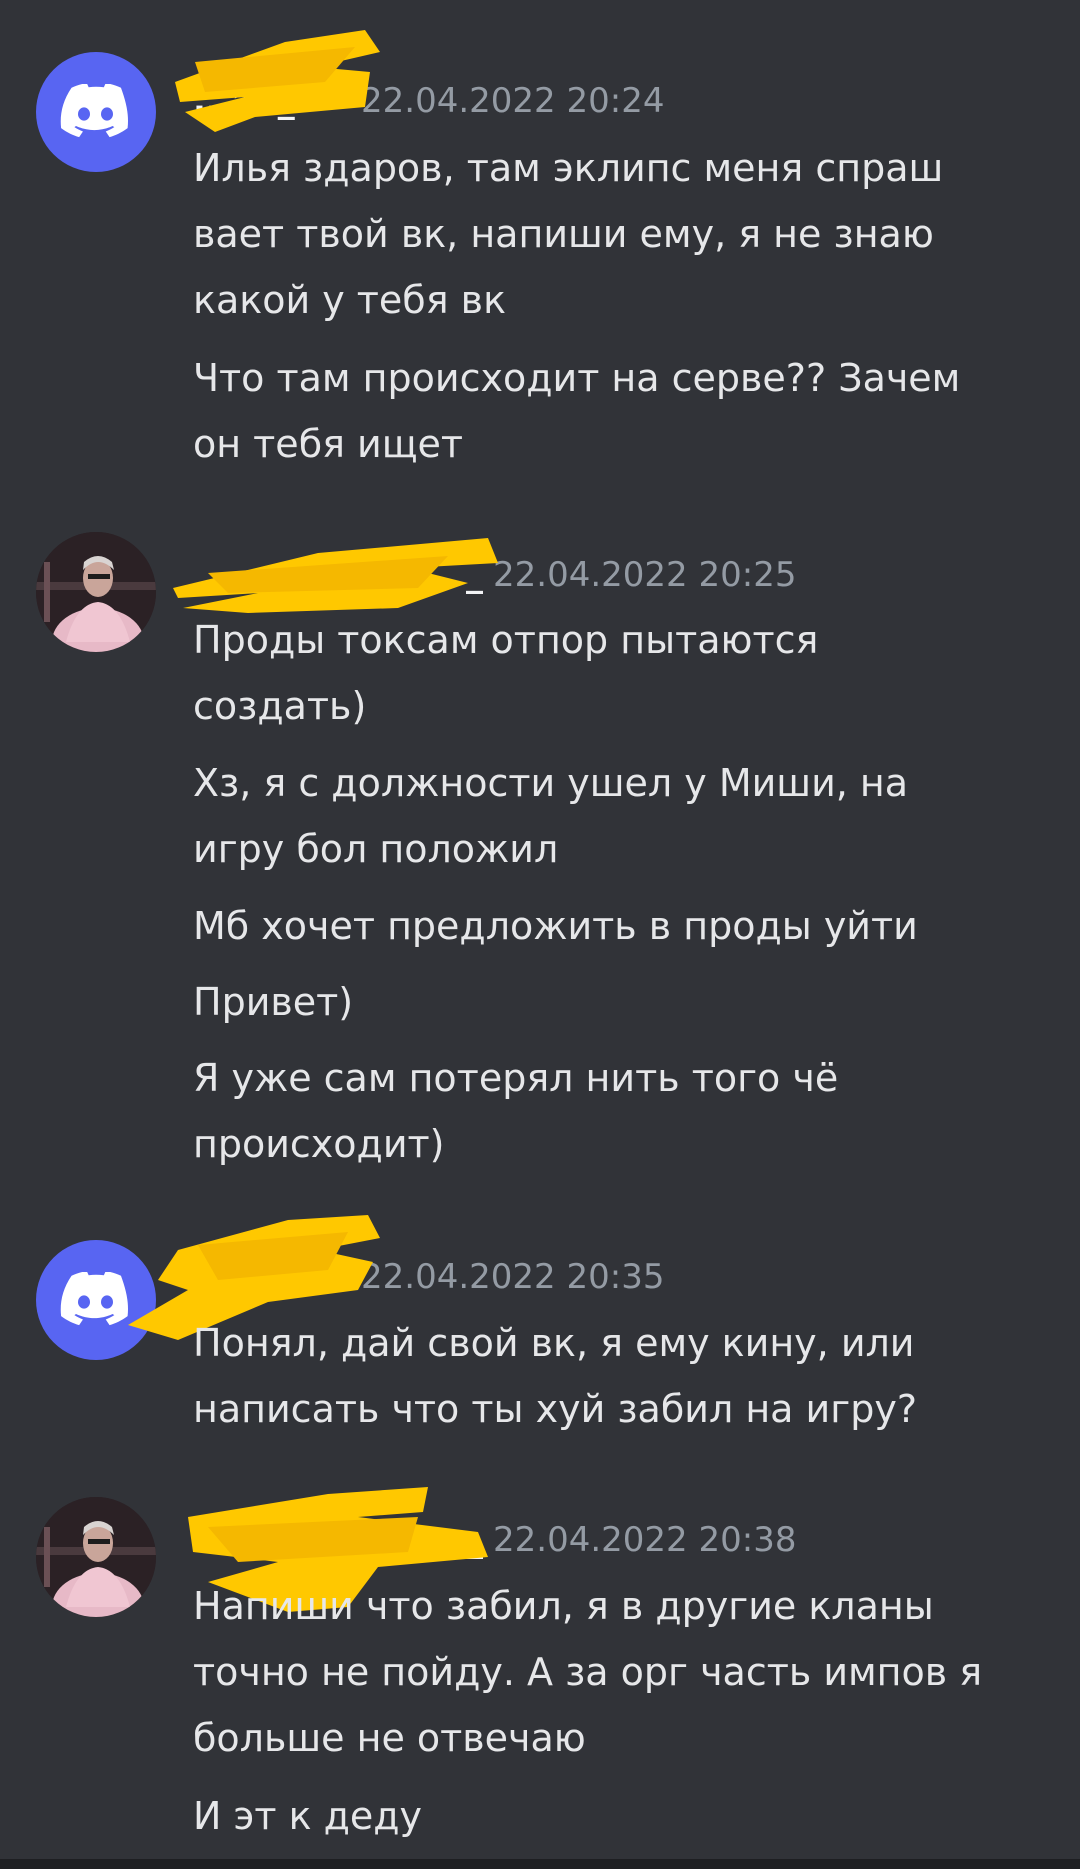  I want to click on timestamp: 22.04.2022 20:38, so click(645, 1540).